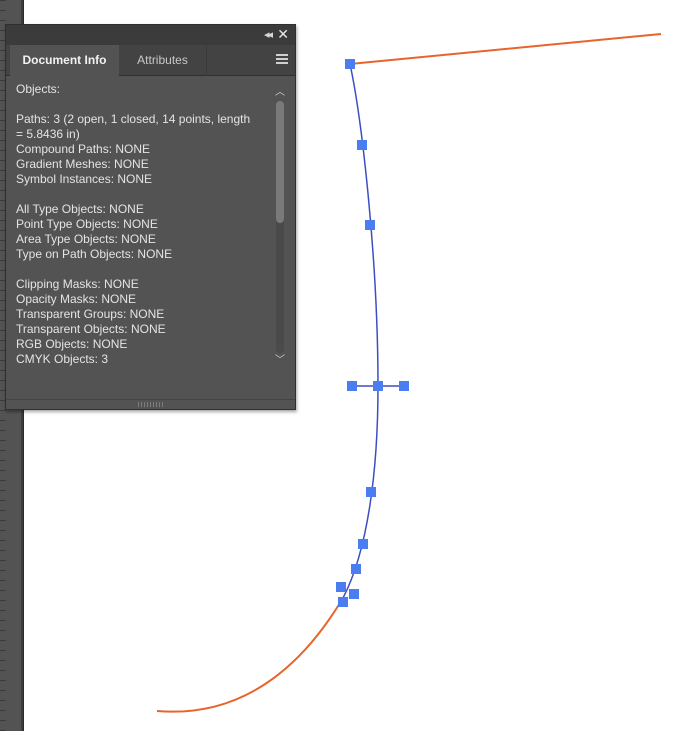  Describe the element at coordinates (91, 329) in the screenshot. I see `info-line: Transparent Objects: NONE` at that location.